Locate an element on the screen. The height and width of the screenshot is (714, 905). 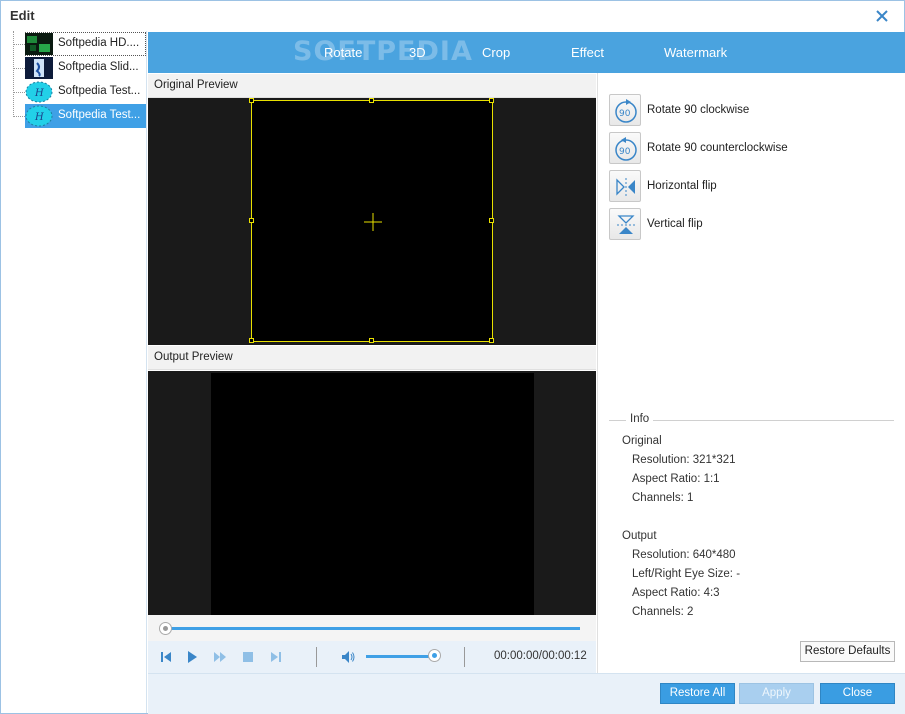
close-button: Close is located at coordinates (857, 693).